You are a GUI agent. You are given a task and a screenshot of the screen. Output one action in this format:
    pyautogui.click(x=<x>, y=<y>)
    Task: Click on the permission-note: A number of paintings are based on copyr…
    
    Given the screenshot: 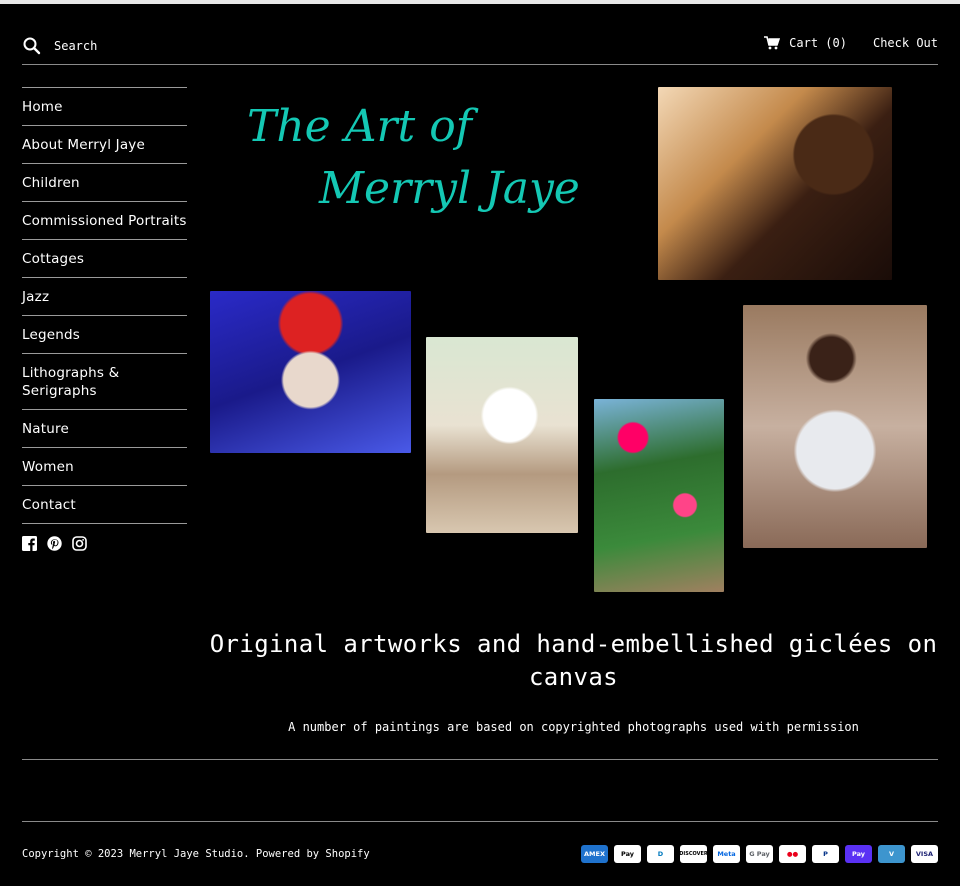 What is the action you would take?
    pyautogui.click(x=573, y=727)
    